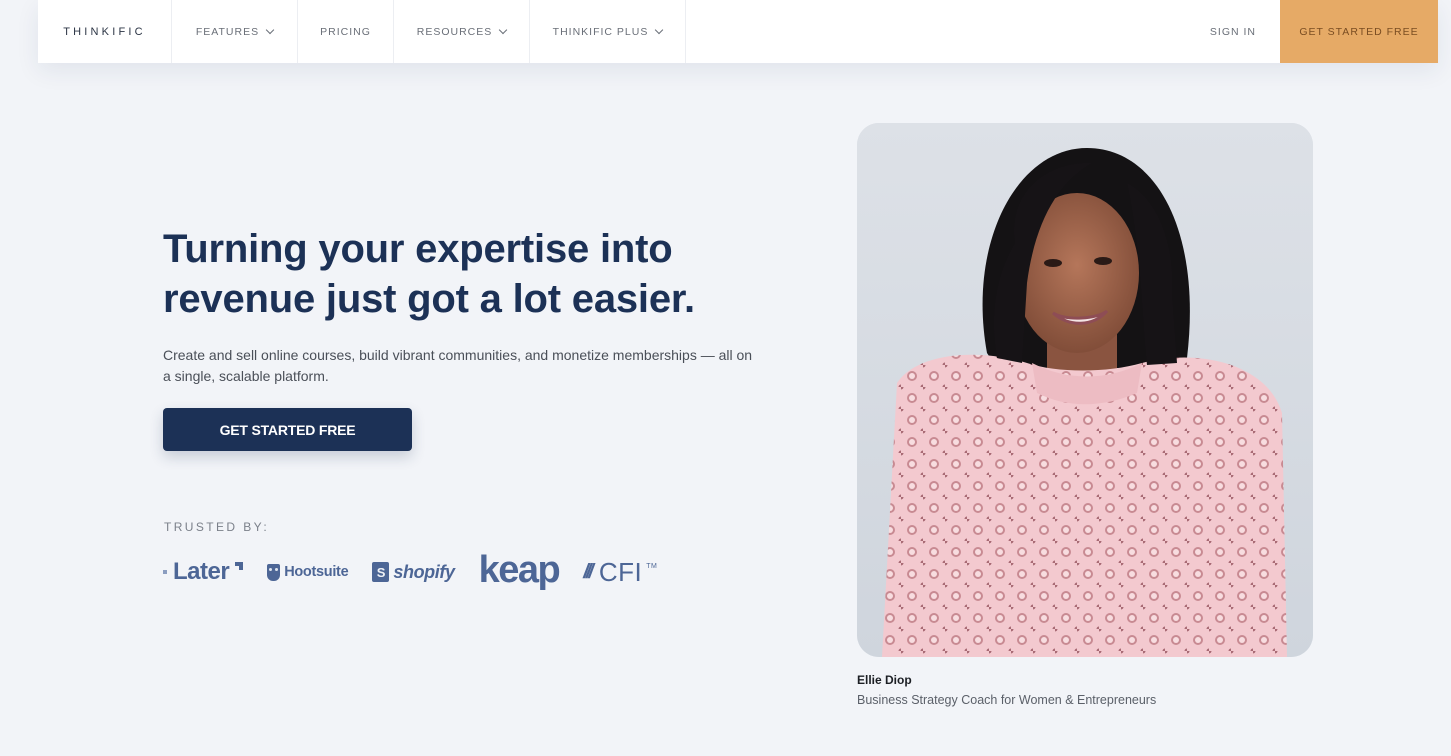 This screenshot has height=756, width=1451. Describe the element at coordinates (287, 429) in the screenshot. I see `get-started-free-button: GET STARTED FREE` at that location.